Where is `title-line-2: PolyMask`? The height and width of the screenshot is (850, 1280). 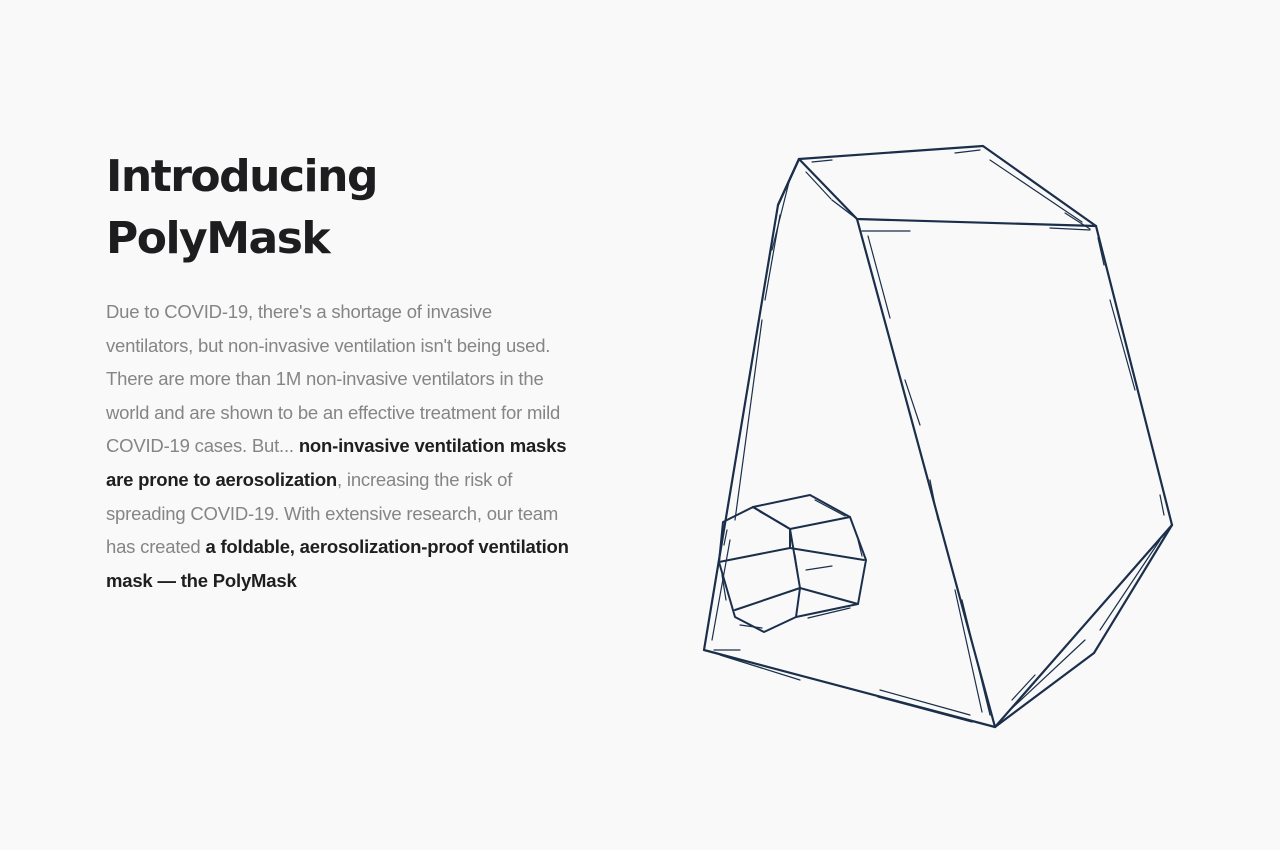
title-line-2: PolyMask is located at coordinates (218, 238).